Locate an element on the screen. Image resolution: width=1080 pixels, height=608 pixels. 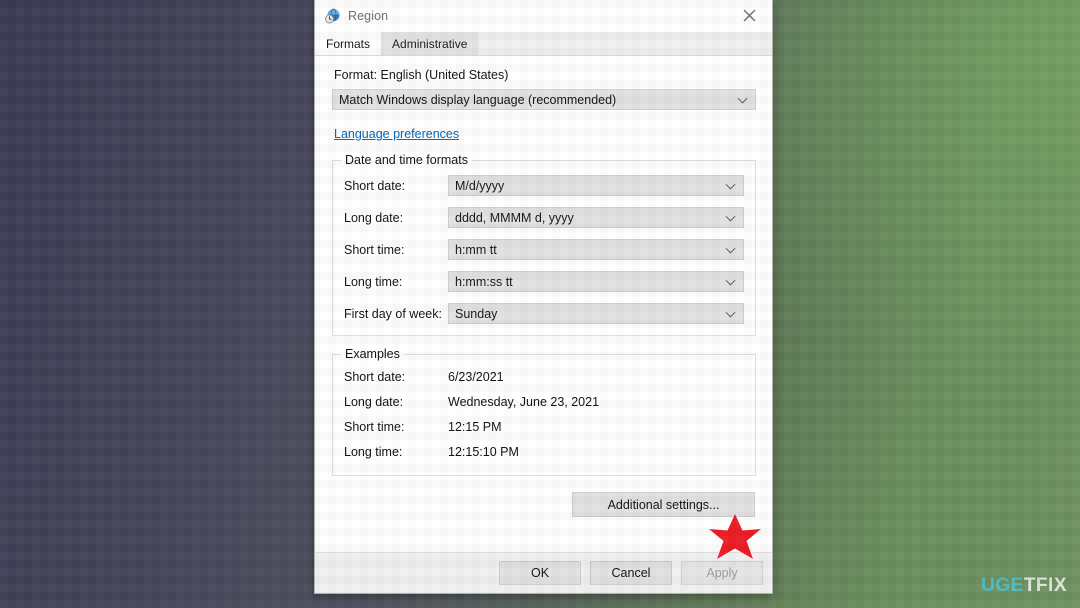
example-long-date-label: Long date: is located at coordinates (374, 402).